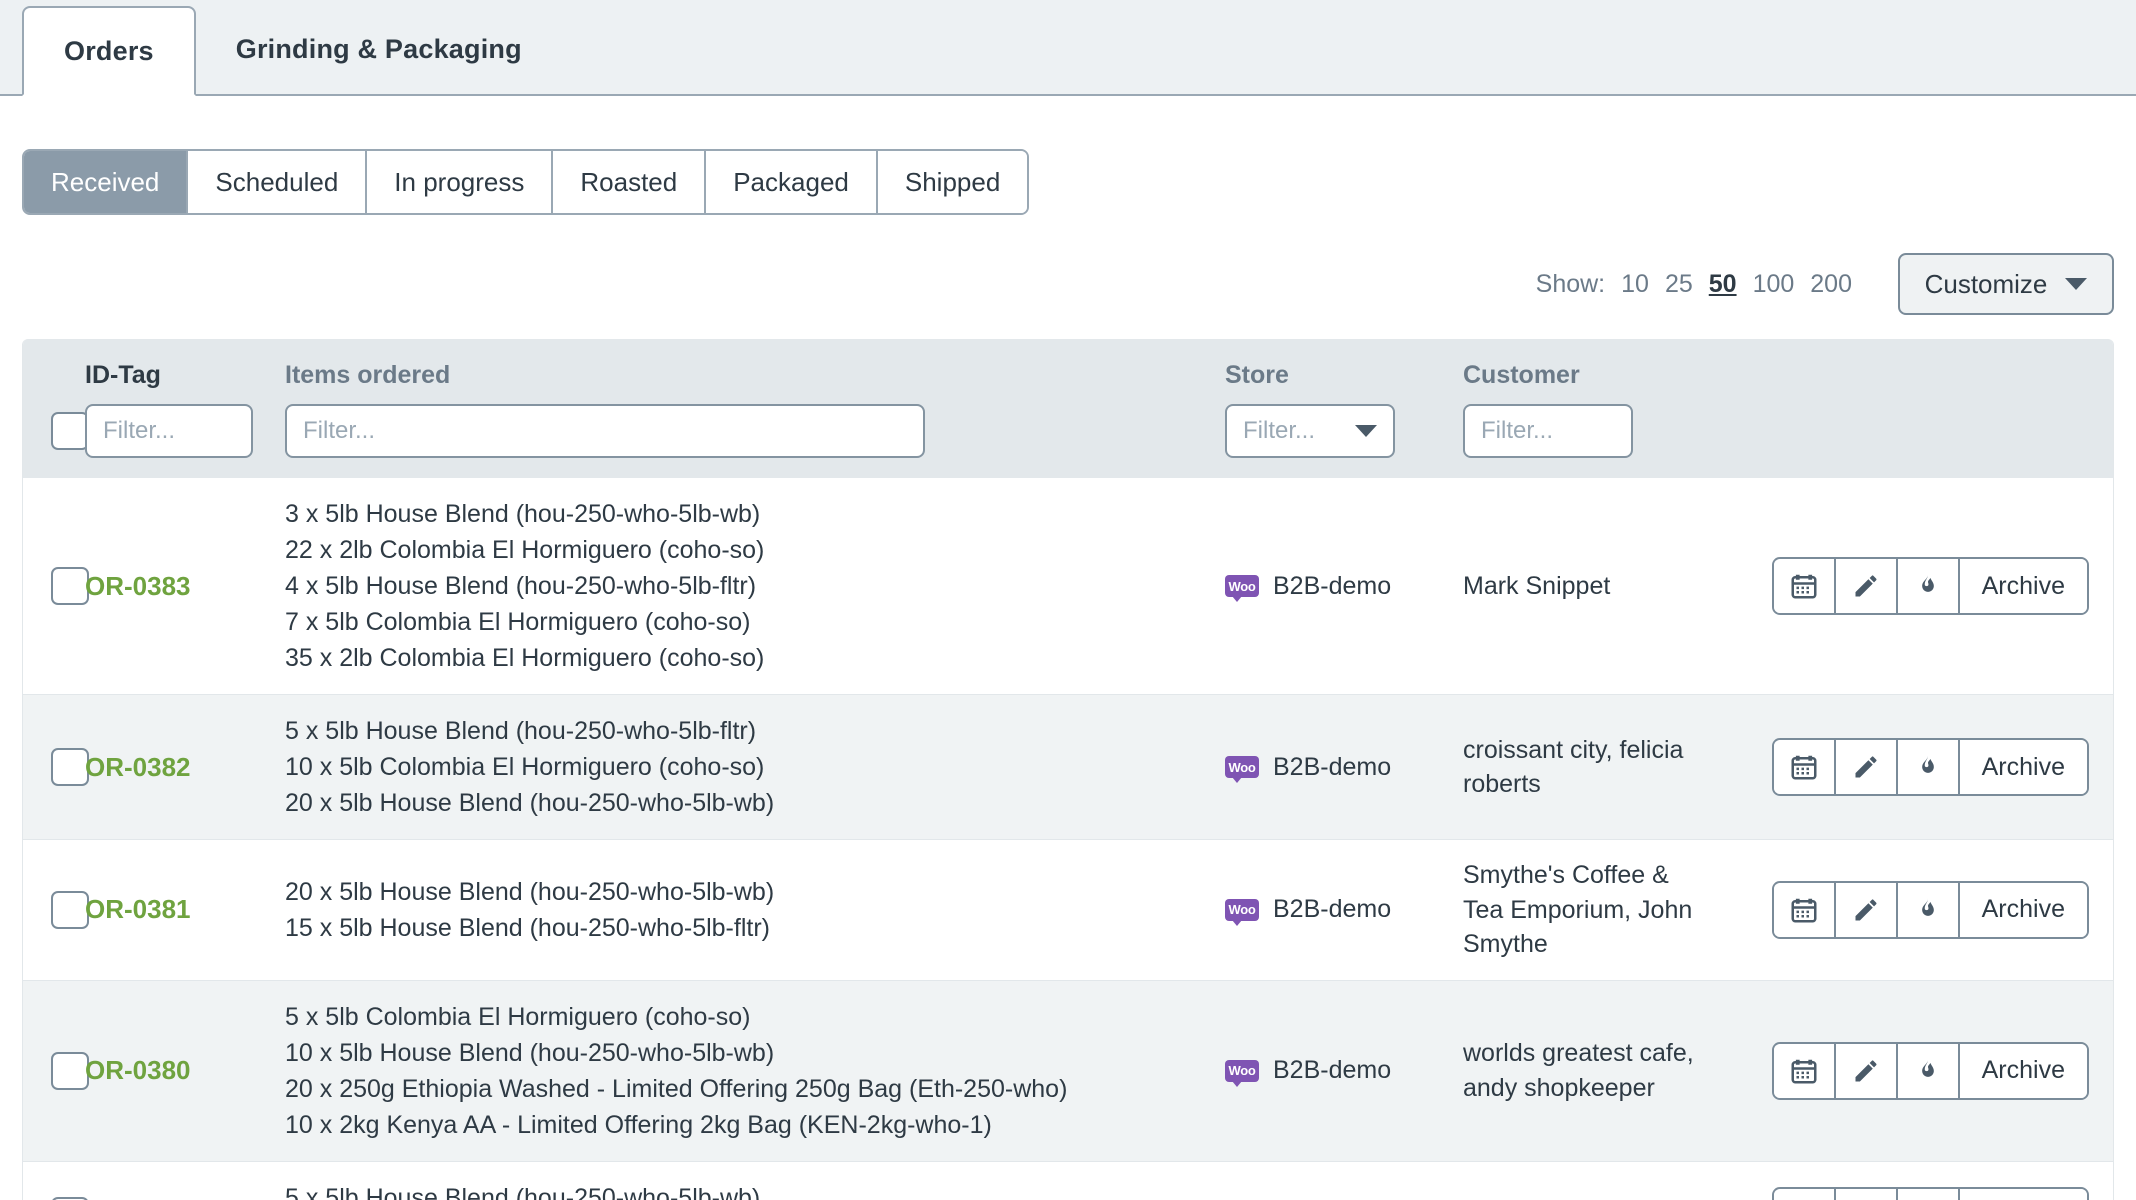 The height and width of the screenshot is (1200, 2136). What do you see at coordinates (169, 431) in the screenshot?
I see `filter-input-id-tag` at bounding box center [169, 431].